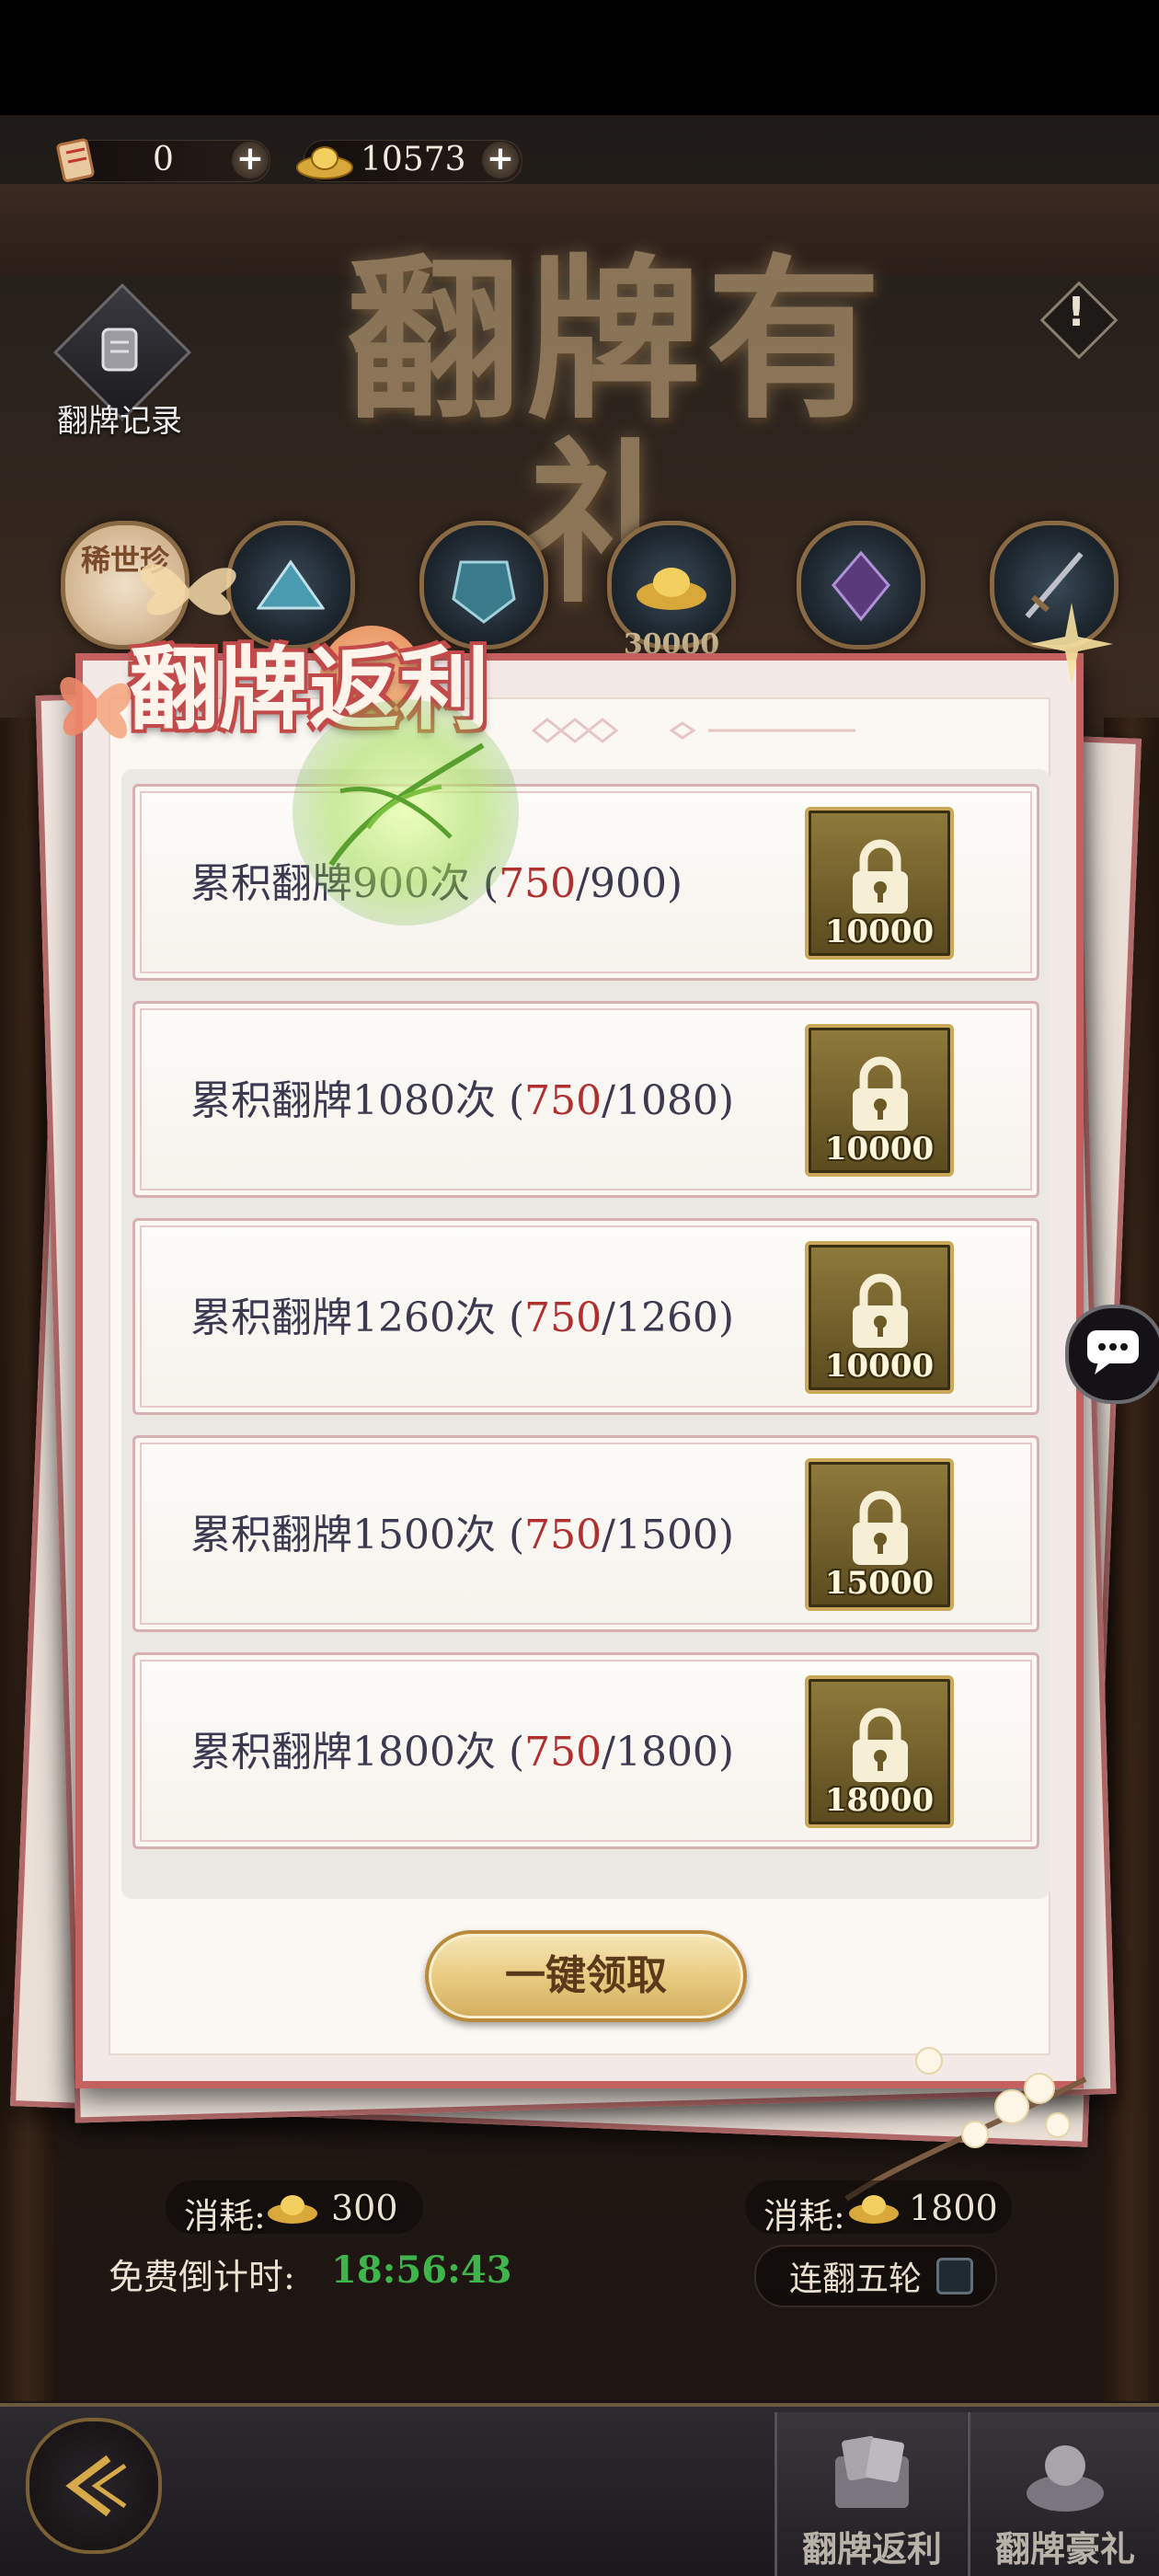 The height and width of the screenshot is (2576, 1159). I want to click on task-row: 累积翻牌1500次 (750/1500) 15000, so click(585, 1533).